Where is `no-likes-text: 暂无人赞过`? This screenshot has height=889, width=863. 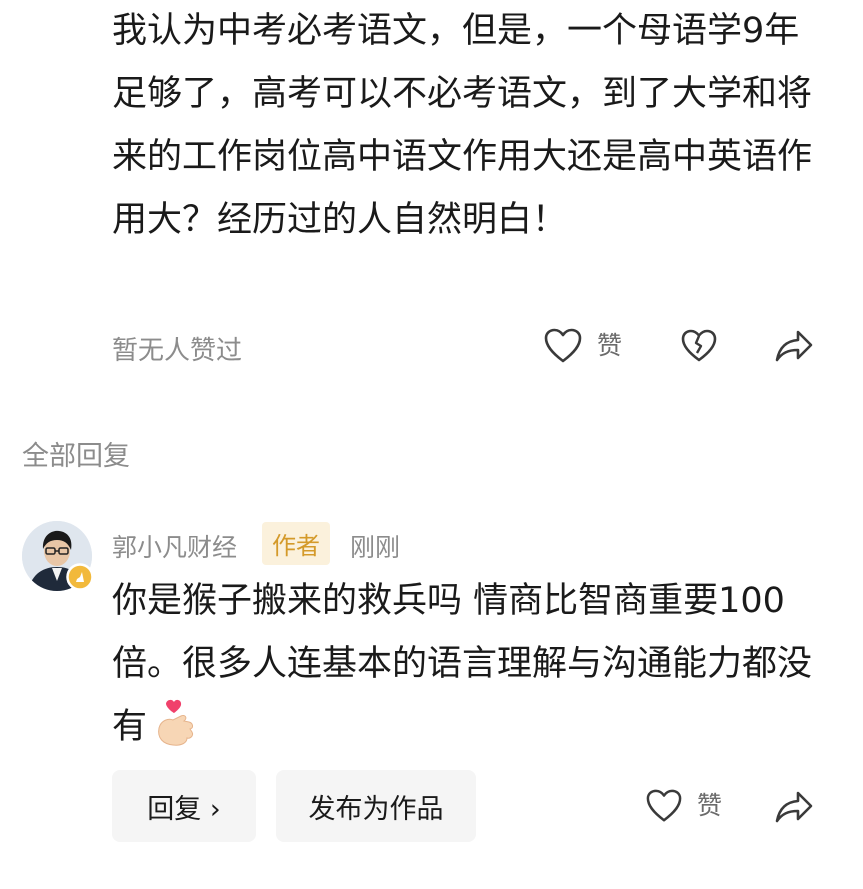 no-likes-text: 暂无人赞过 is located at coordinates (177, 351).